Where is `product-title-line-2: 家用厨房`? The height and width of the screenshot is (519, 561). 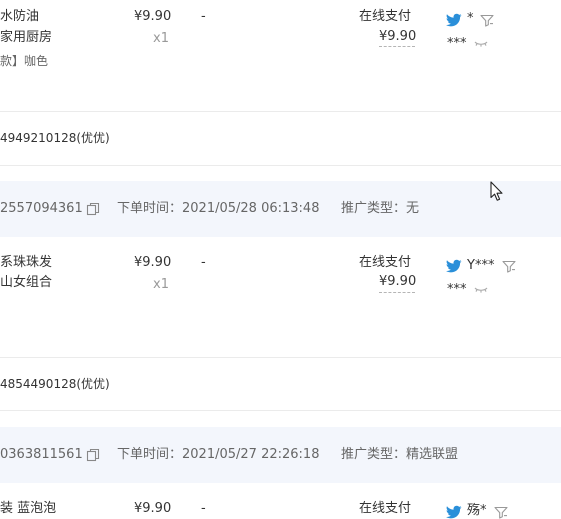
product-title-line-2: 家用厨房 is located at coordinates (26, 38).